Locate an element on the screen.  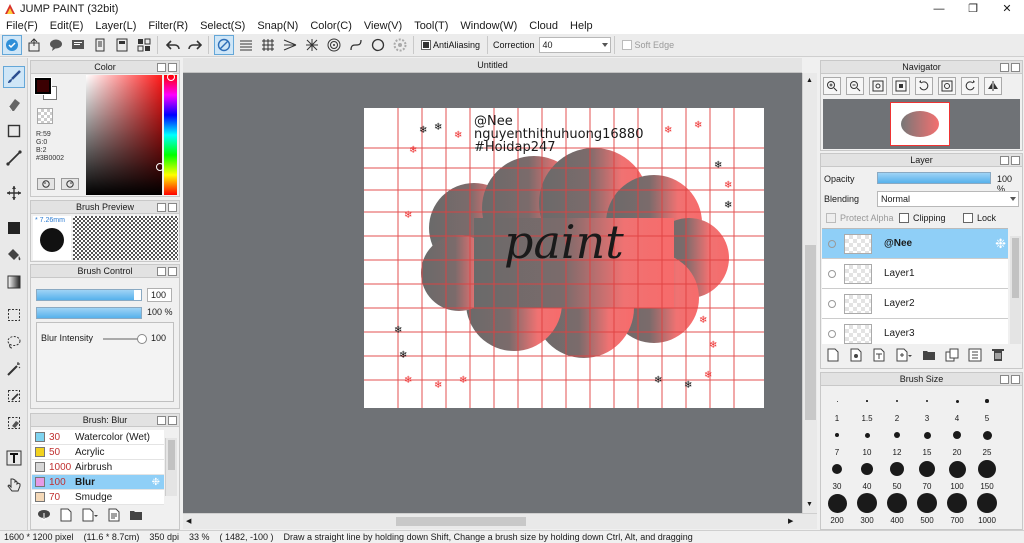
lasso-tool is located at coordinates (14, 342).